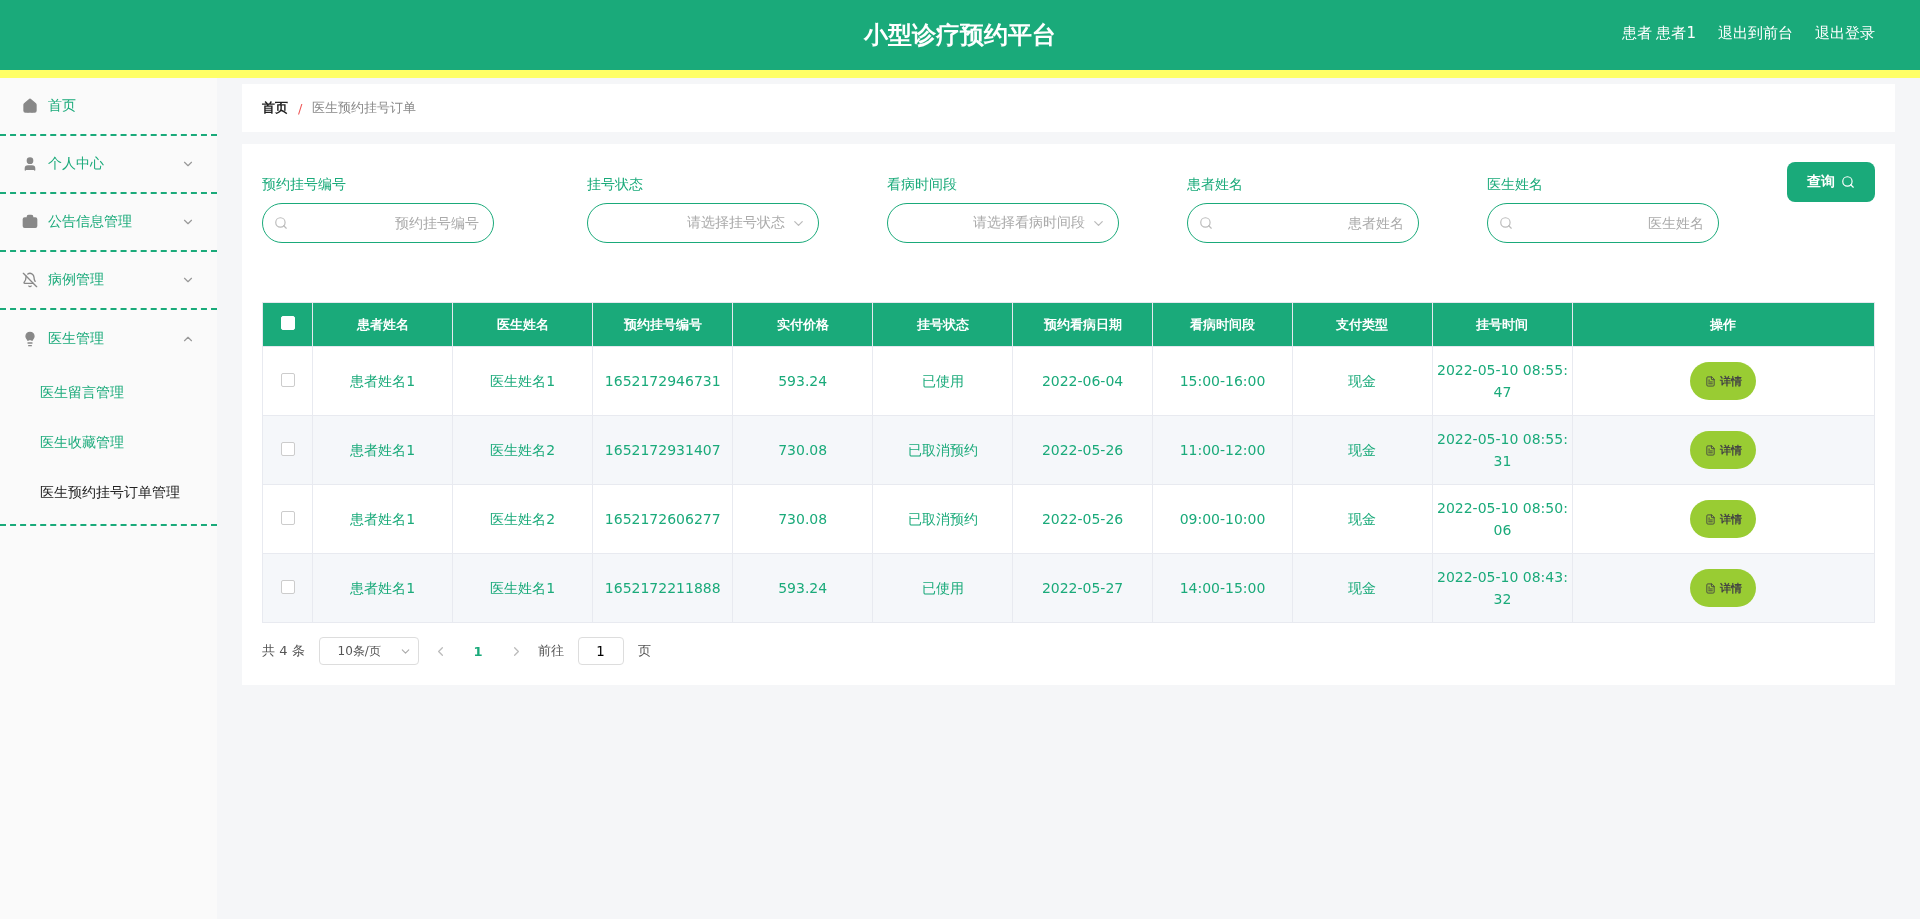 Image resolution: width=1920 pixels, height=919 pixels. I want to click on table-cell-text: 2022-06-04, so click(1082, 381).